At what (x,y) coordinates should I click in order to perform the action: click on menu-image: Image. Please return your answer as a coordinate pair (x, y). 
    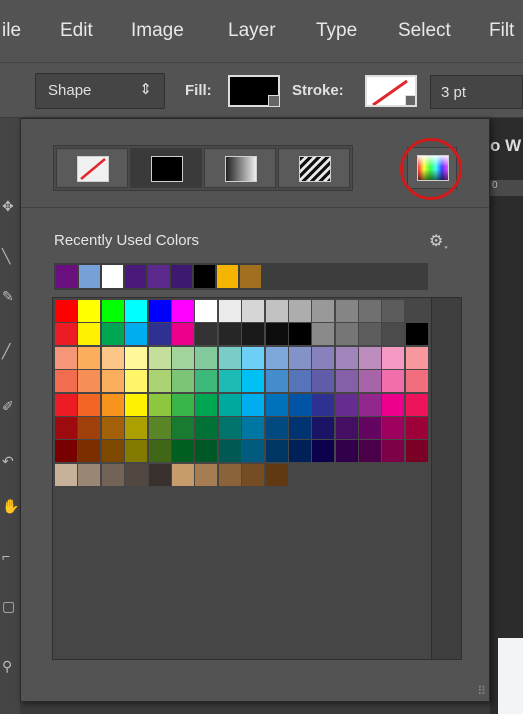
    Looking at the image, I should click on (157, 31).